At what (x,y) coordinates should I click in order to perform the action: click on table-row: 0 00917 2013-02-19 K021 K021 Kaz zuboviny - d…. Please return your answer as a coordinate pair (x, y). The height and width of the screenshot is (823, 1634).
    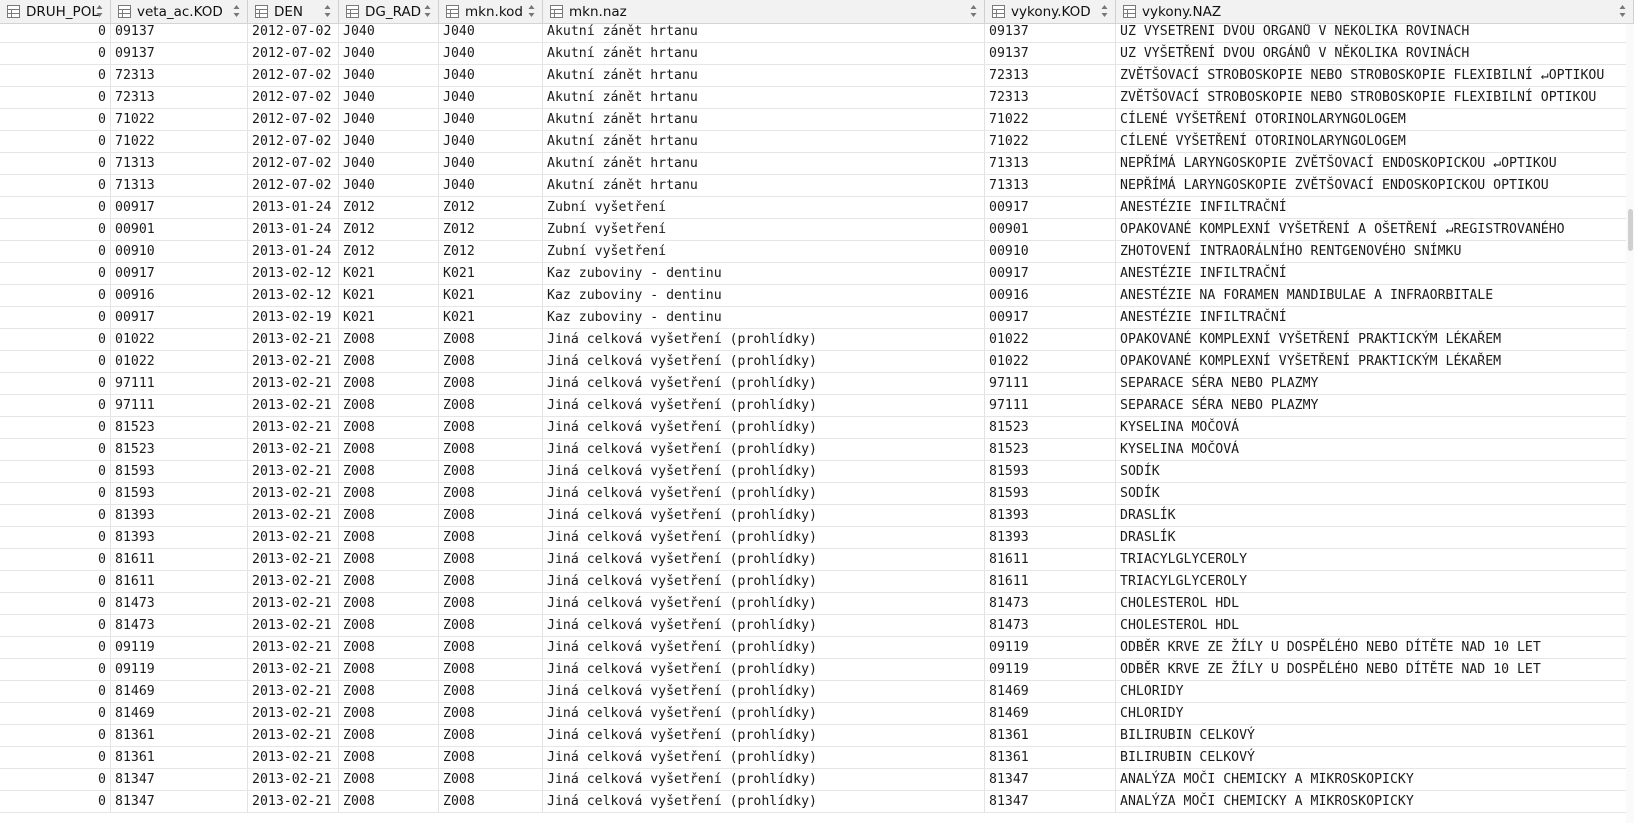
    Looking at the image, I should click on (817, 318).